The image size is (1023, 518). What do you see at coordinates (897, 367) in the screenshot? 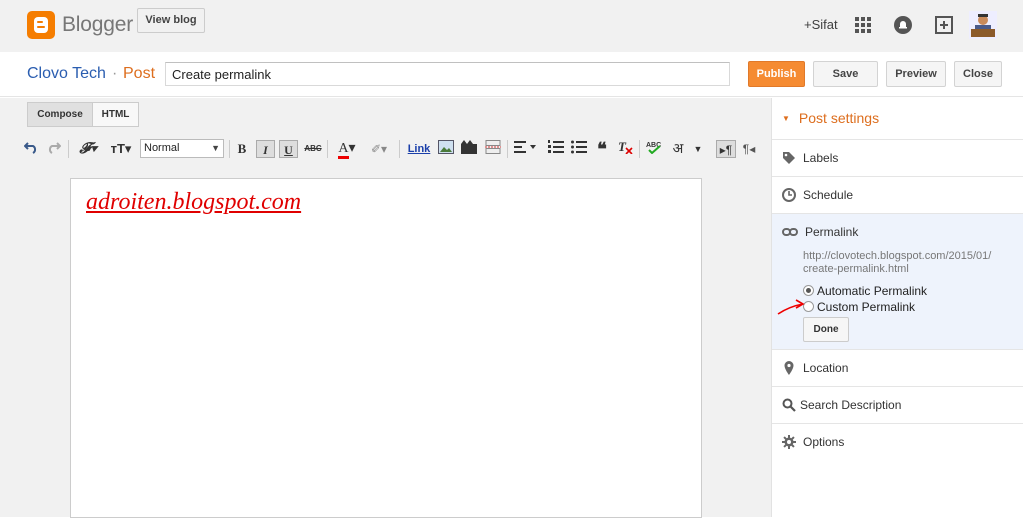
I see `sidebar-item-location: Location` at bounding box center [897, 367].